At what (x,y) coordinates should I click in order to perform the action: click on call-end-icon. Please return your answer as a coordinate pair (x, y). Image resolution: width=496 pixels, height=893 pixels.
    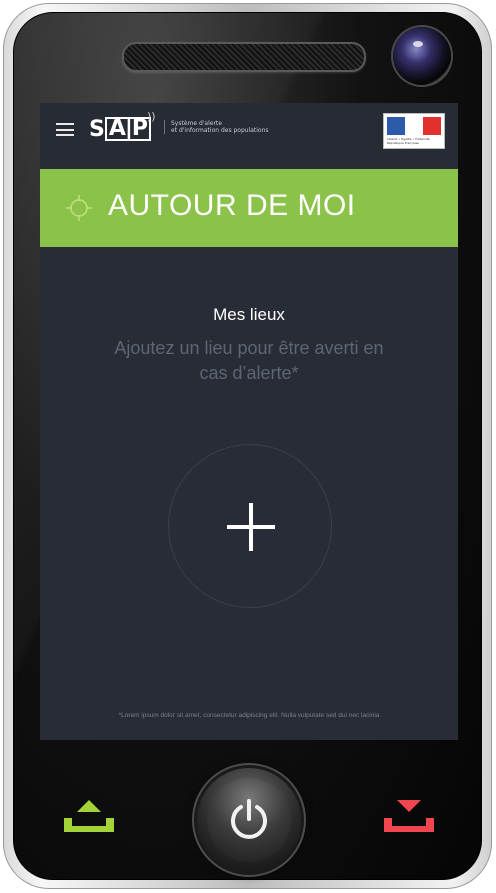
    Looking at the image, I should click on (409, 816).